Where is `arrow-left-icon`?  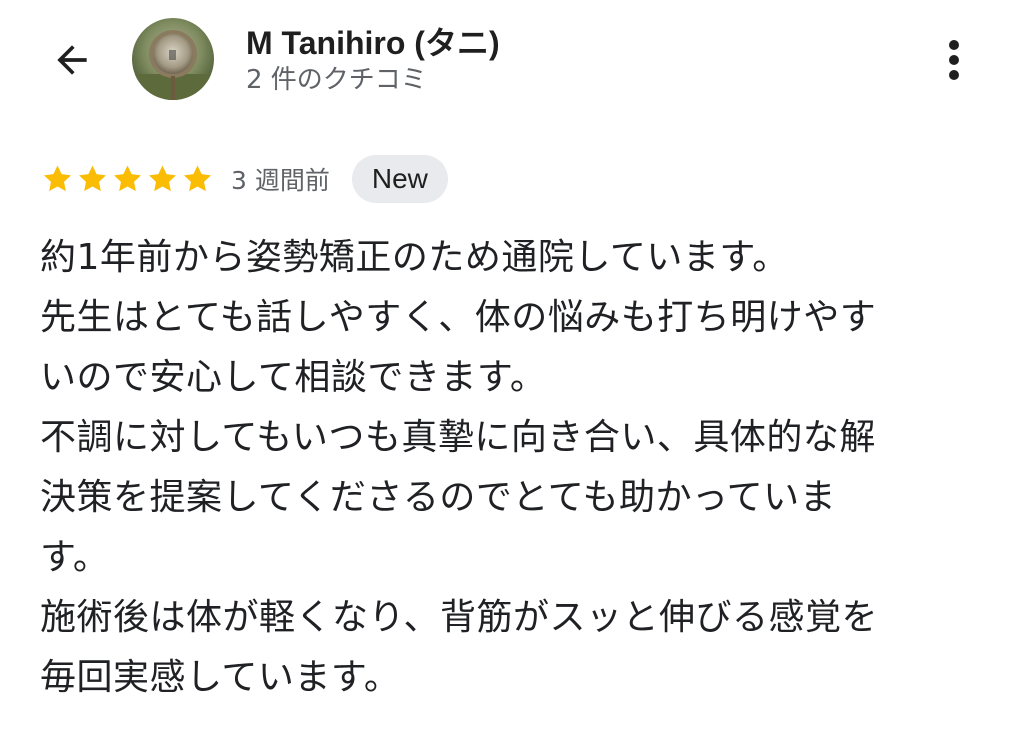 arrow-left-icon is located at coordinates (72, 60).